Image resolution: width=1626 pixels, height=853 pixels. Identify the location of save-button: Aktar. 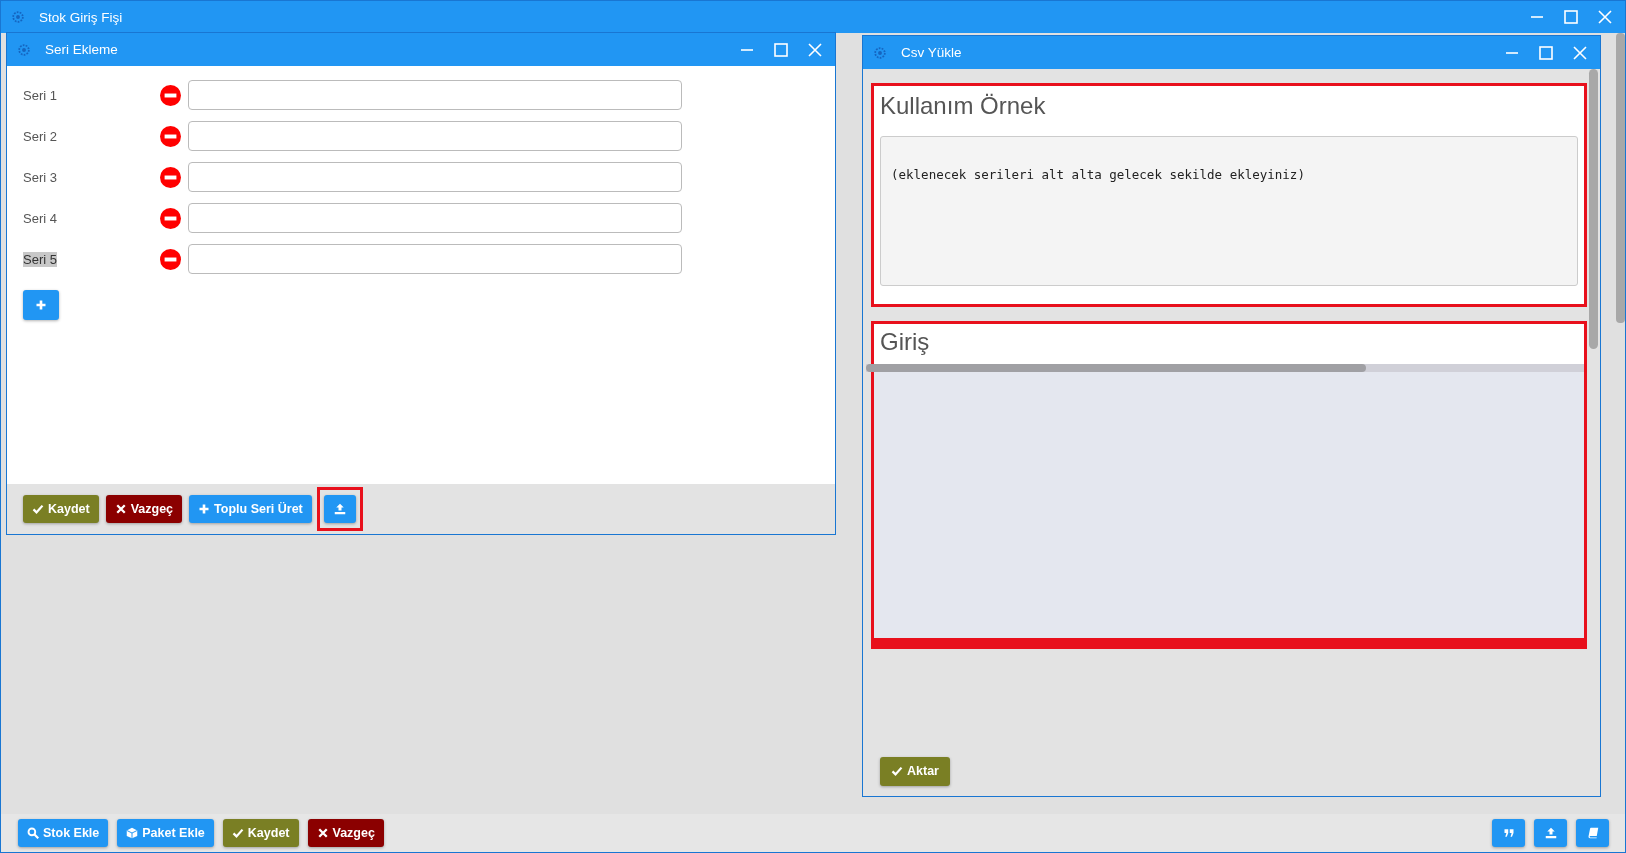
(915, 771).